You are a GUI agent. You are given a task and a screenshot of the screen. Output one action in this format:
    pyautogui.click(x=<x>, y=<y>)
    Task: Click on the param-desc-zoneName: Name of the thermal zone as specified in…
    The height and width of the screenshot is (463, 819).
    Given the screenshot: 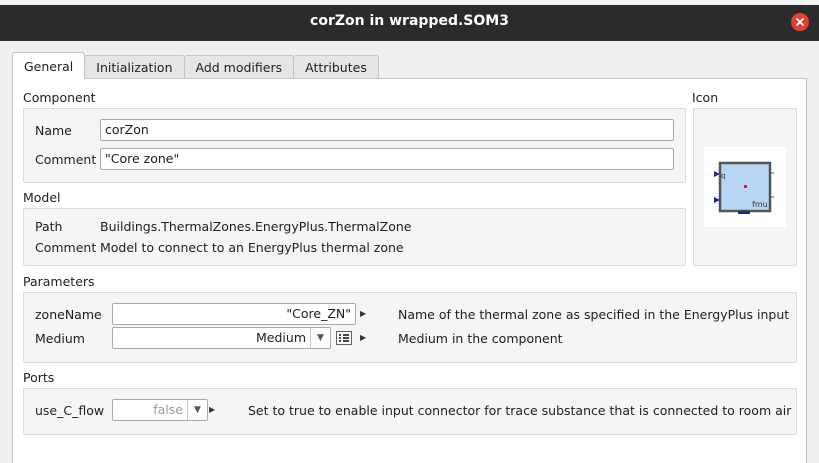 What is the action you would take?
    pyautogui.click(x=594, y=314)
    